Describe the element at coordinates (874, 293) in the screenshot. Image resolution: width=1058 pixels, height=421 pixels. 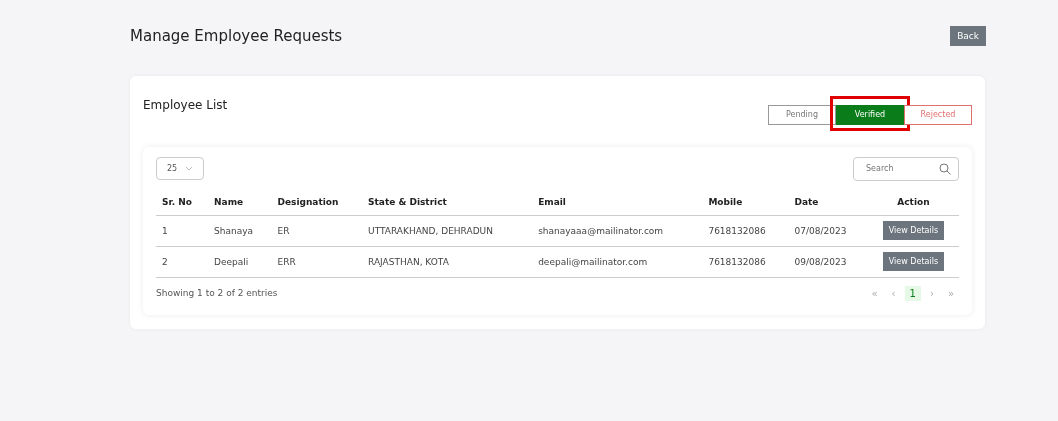
I see `pagination-link: «` at that location.